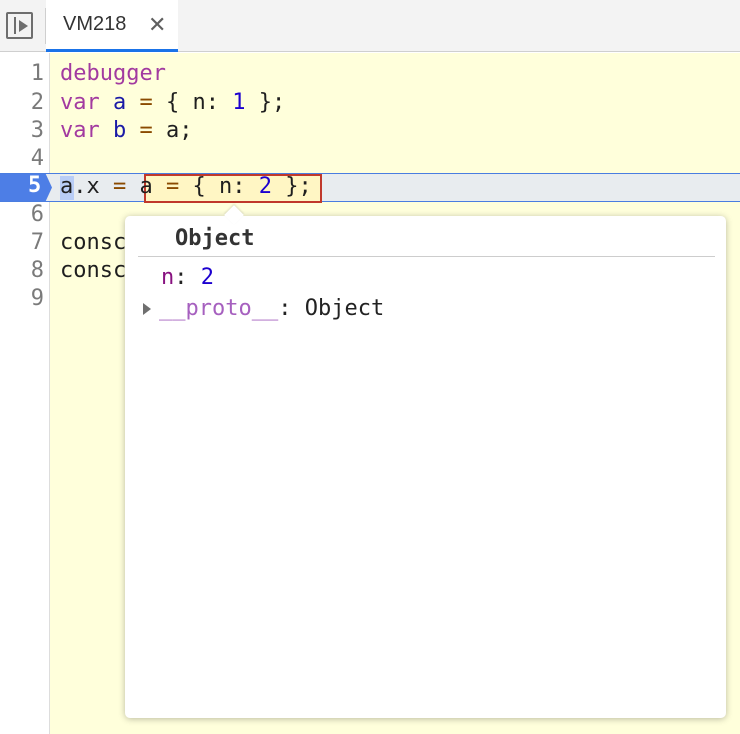  What do you see at coordinates (22, 270) in the screenshot?
I see `line-number: 8` at bounding box center [22, 270].